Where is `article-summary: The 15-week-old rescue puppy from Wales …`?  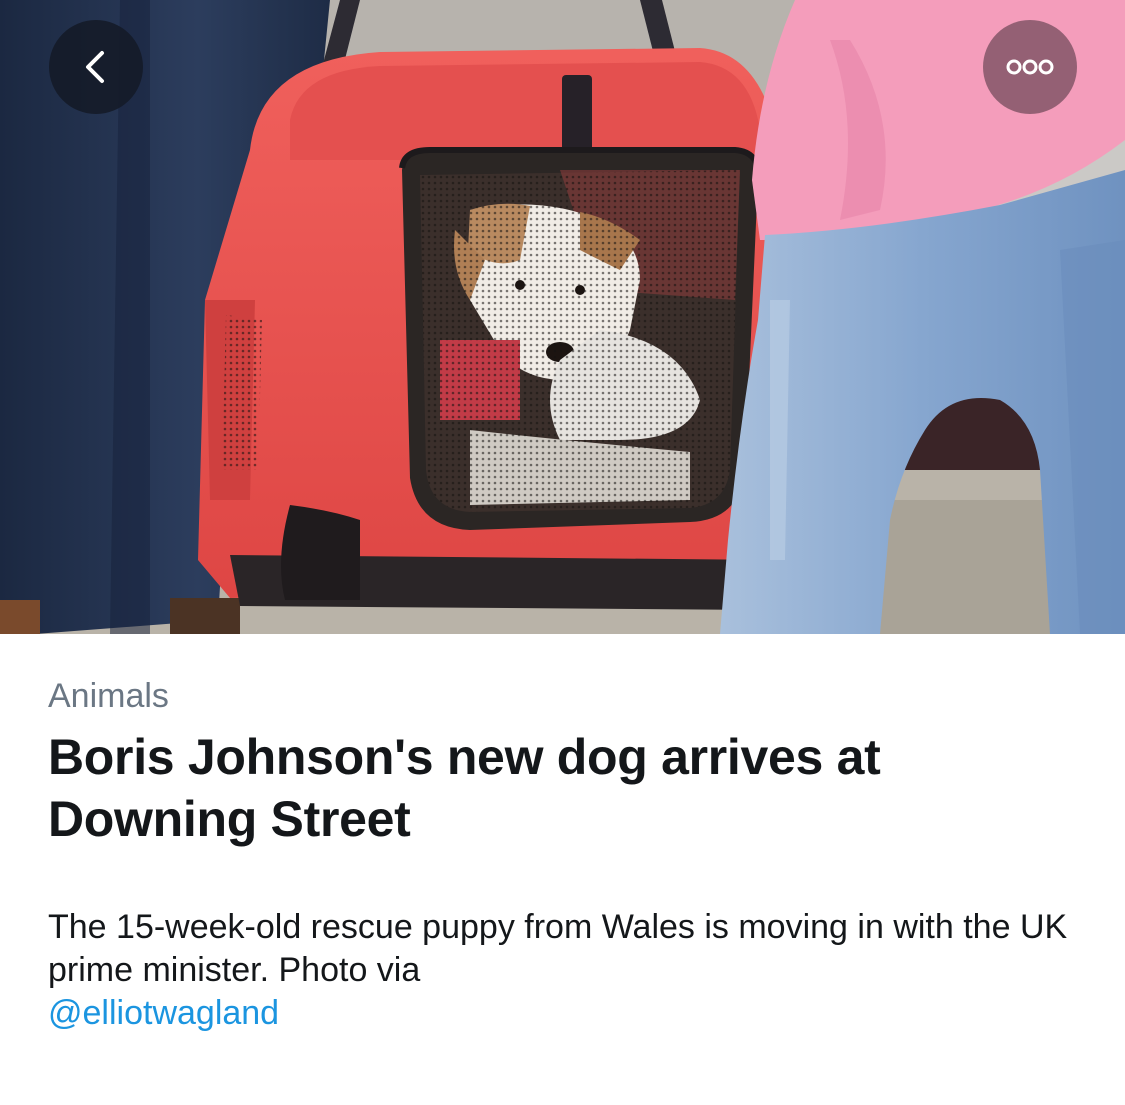
article-summary: The 15-week-old rescue puppy from Wales … is located at coordinates (568, 970).